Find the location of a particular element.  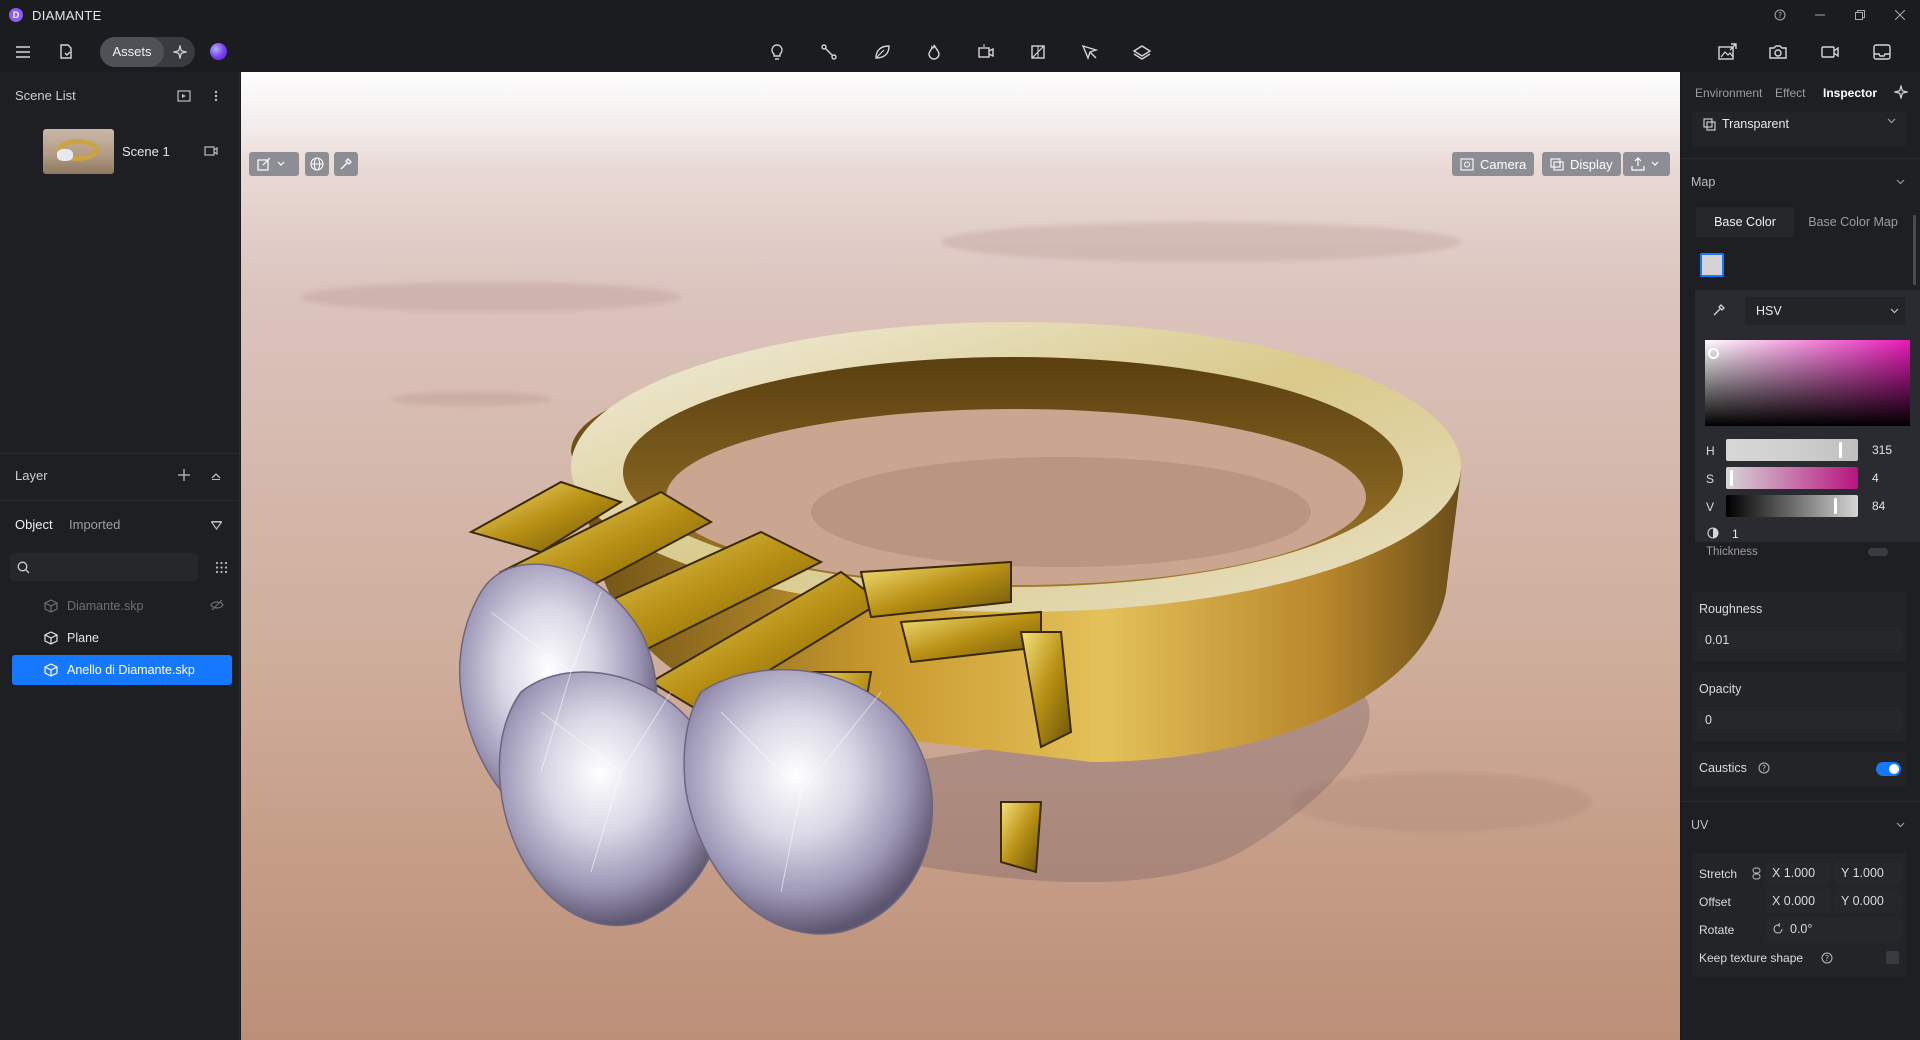

value-slider-thumb is located at coordinates (1835, 506).